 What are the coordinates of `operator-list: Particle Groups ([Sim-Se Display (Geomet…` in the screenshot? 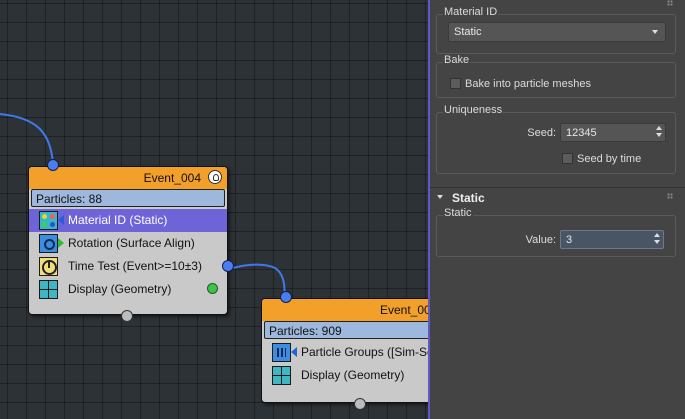 It's located at (345, 363).